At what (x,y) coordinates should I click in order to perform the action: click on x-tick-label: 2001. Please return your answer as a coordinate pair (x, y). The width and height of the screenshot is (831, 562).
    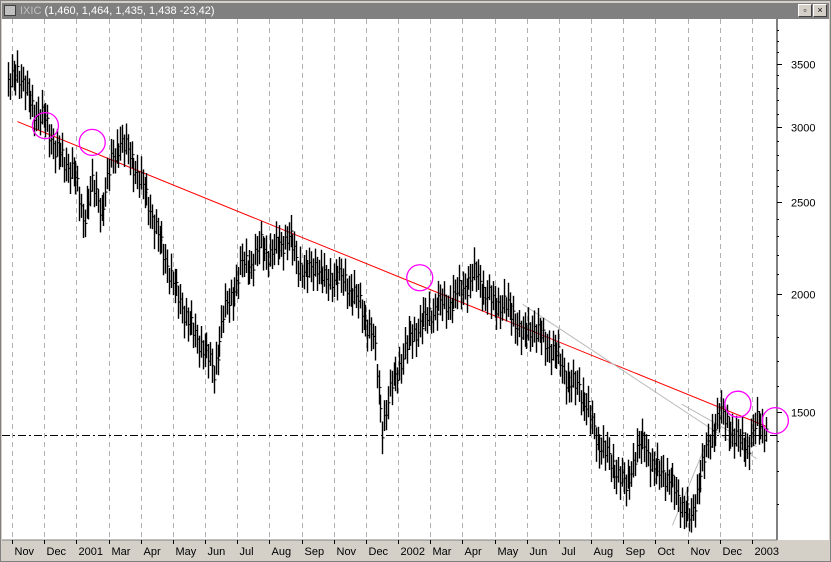
    Looking at the image, I should click on (91, 552).